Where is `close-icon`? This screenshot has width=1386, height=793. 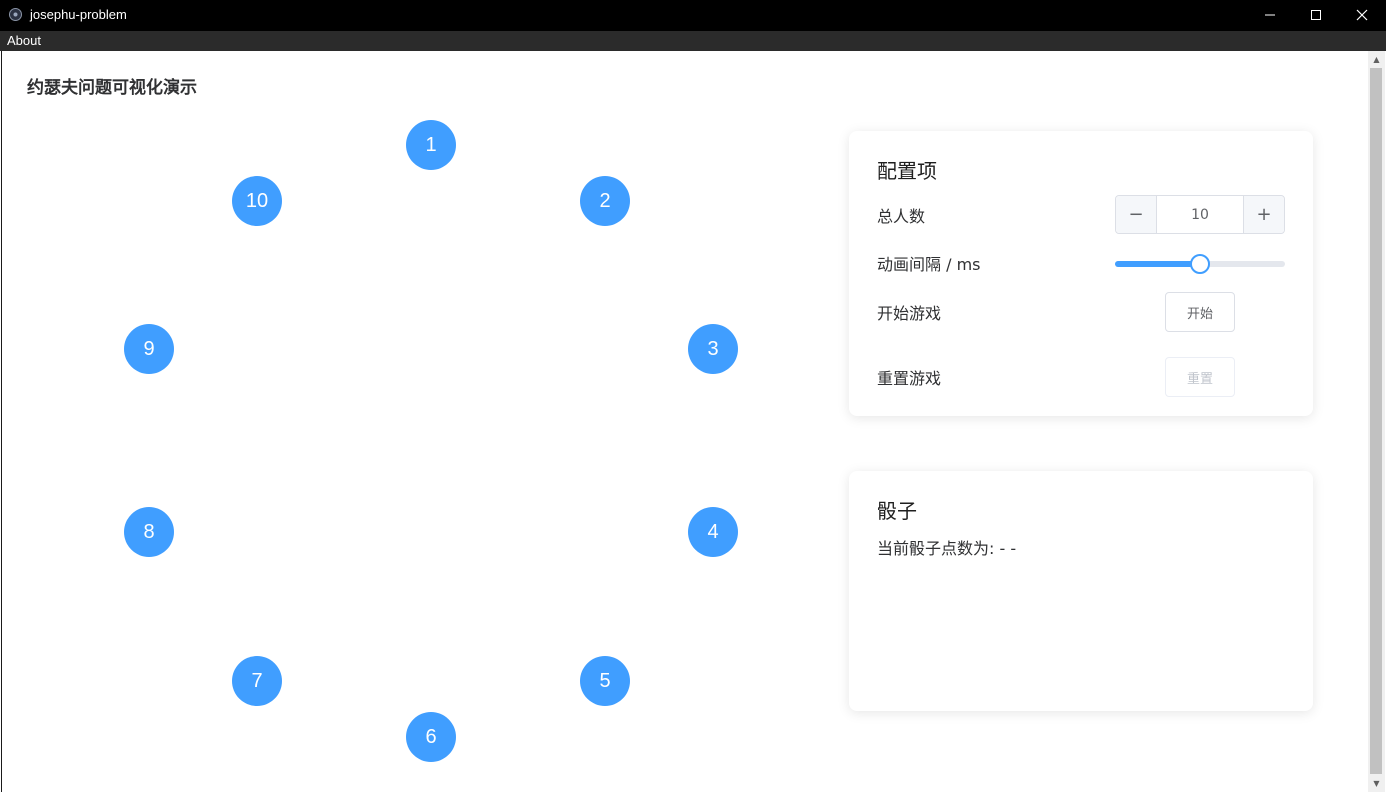
close-icon is located at coordinates (1362, 15).